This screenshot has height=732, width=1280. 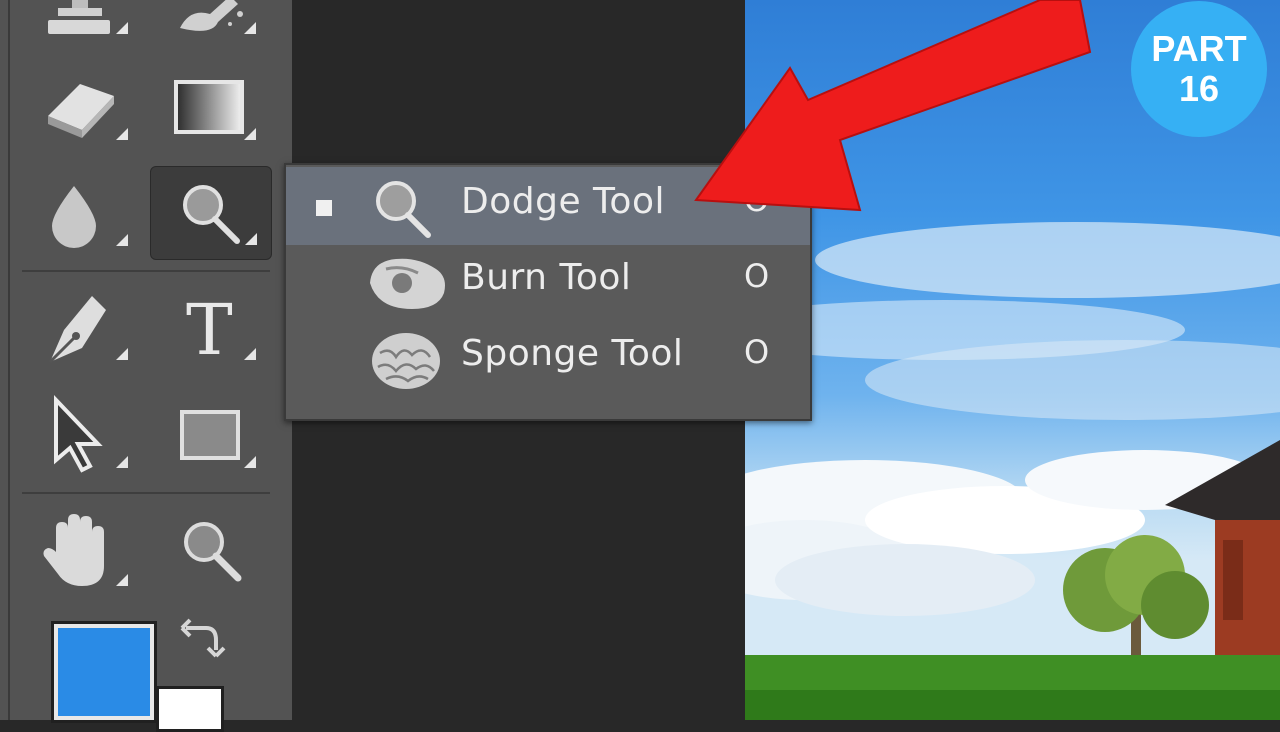 I want to click on foreground-color-swatch, so click(x=104, y=672).